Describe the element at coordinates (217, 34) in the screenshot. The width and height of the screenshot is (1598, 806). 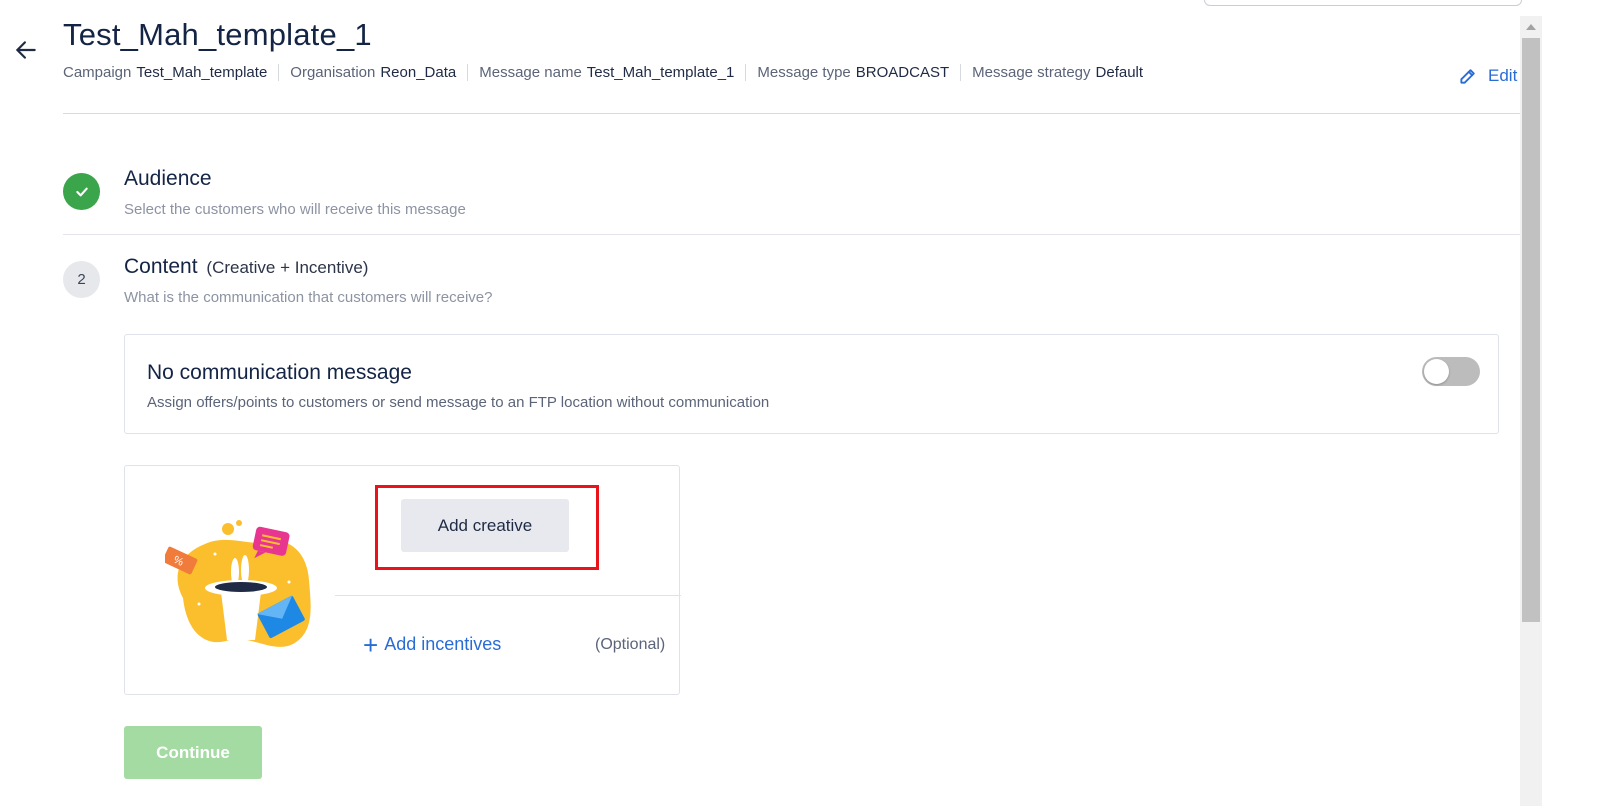
I see `page-title: Test_Mah_template_1` at that location.